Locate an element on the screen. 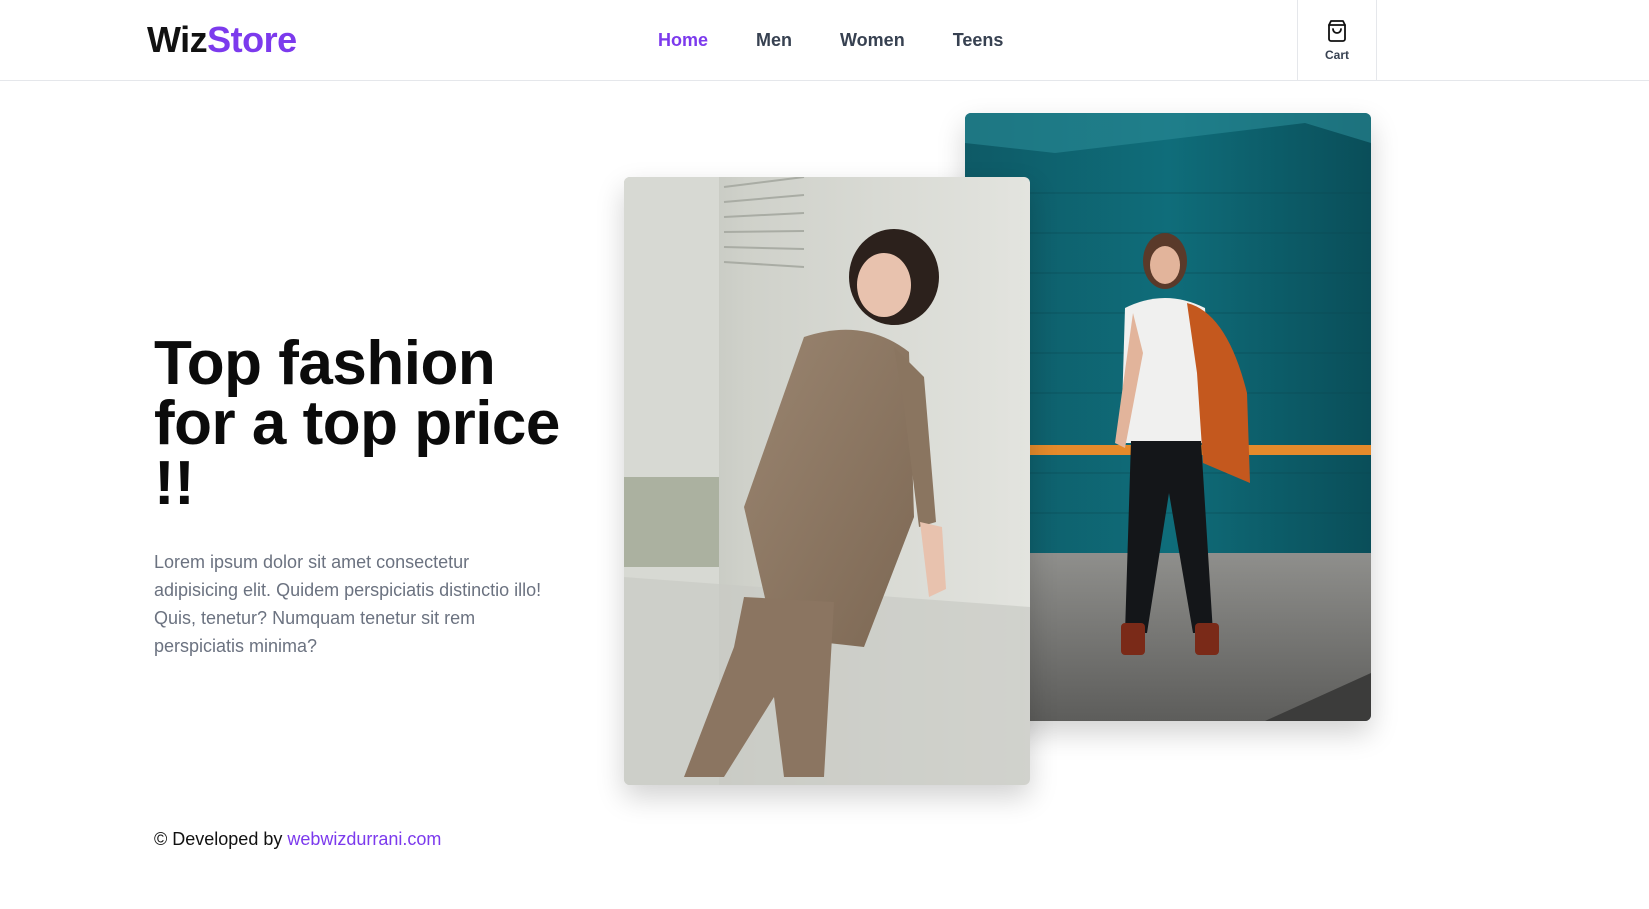  site-header: WizStore Home Men Women Teens Cart is located at coordinates (824, 40).